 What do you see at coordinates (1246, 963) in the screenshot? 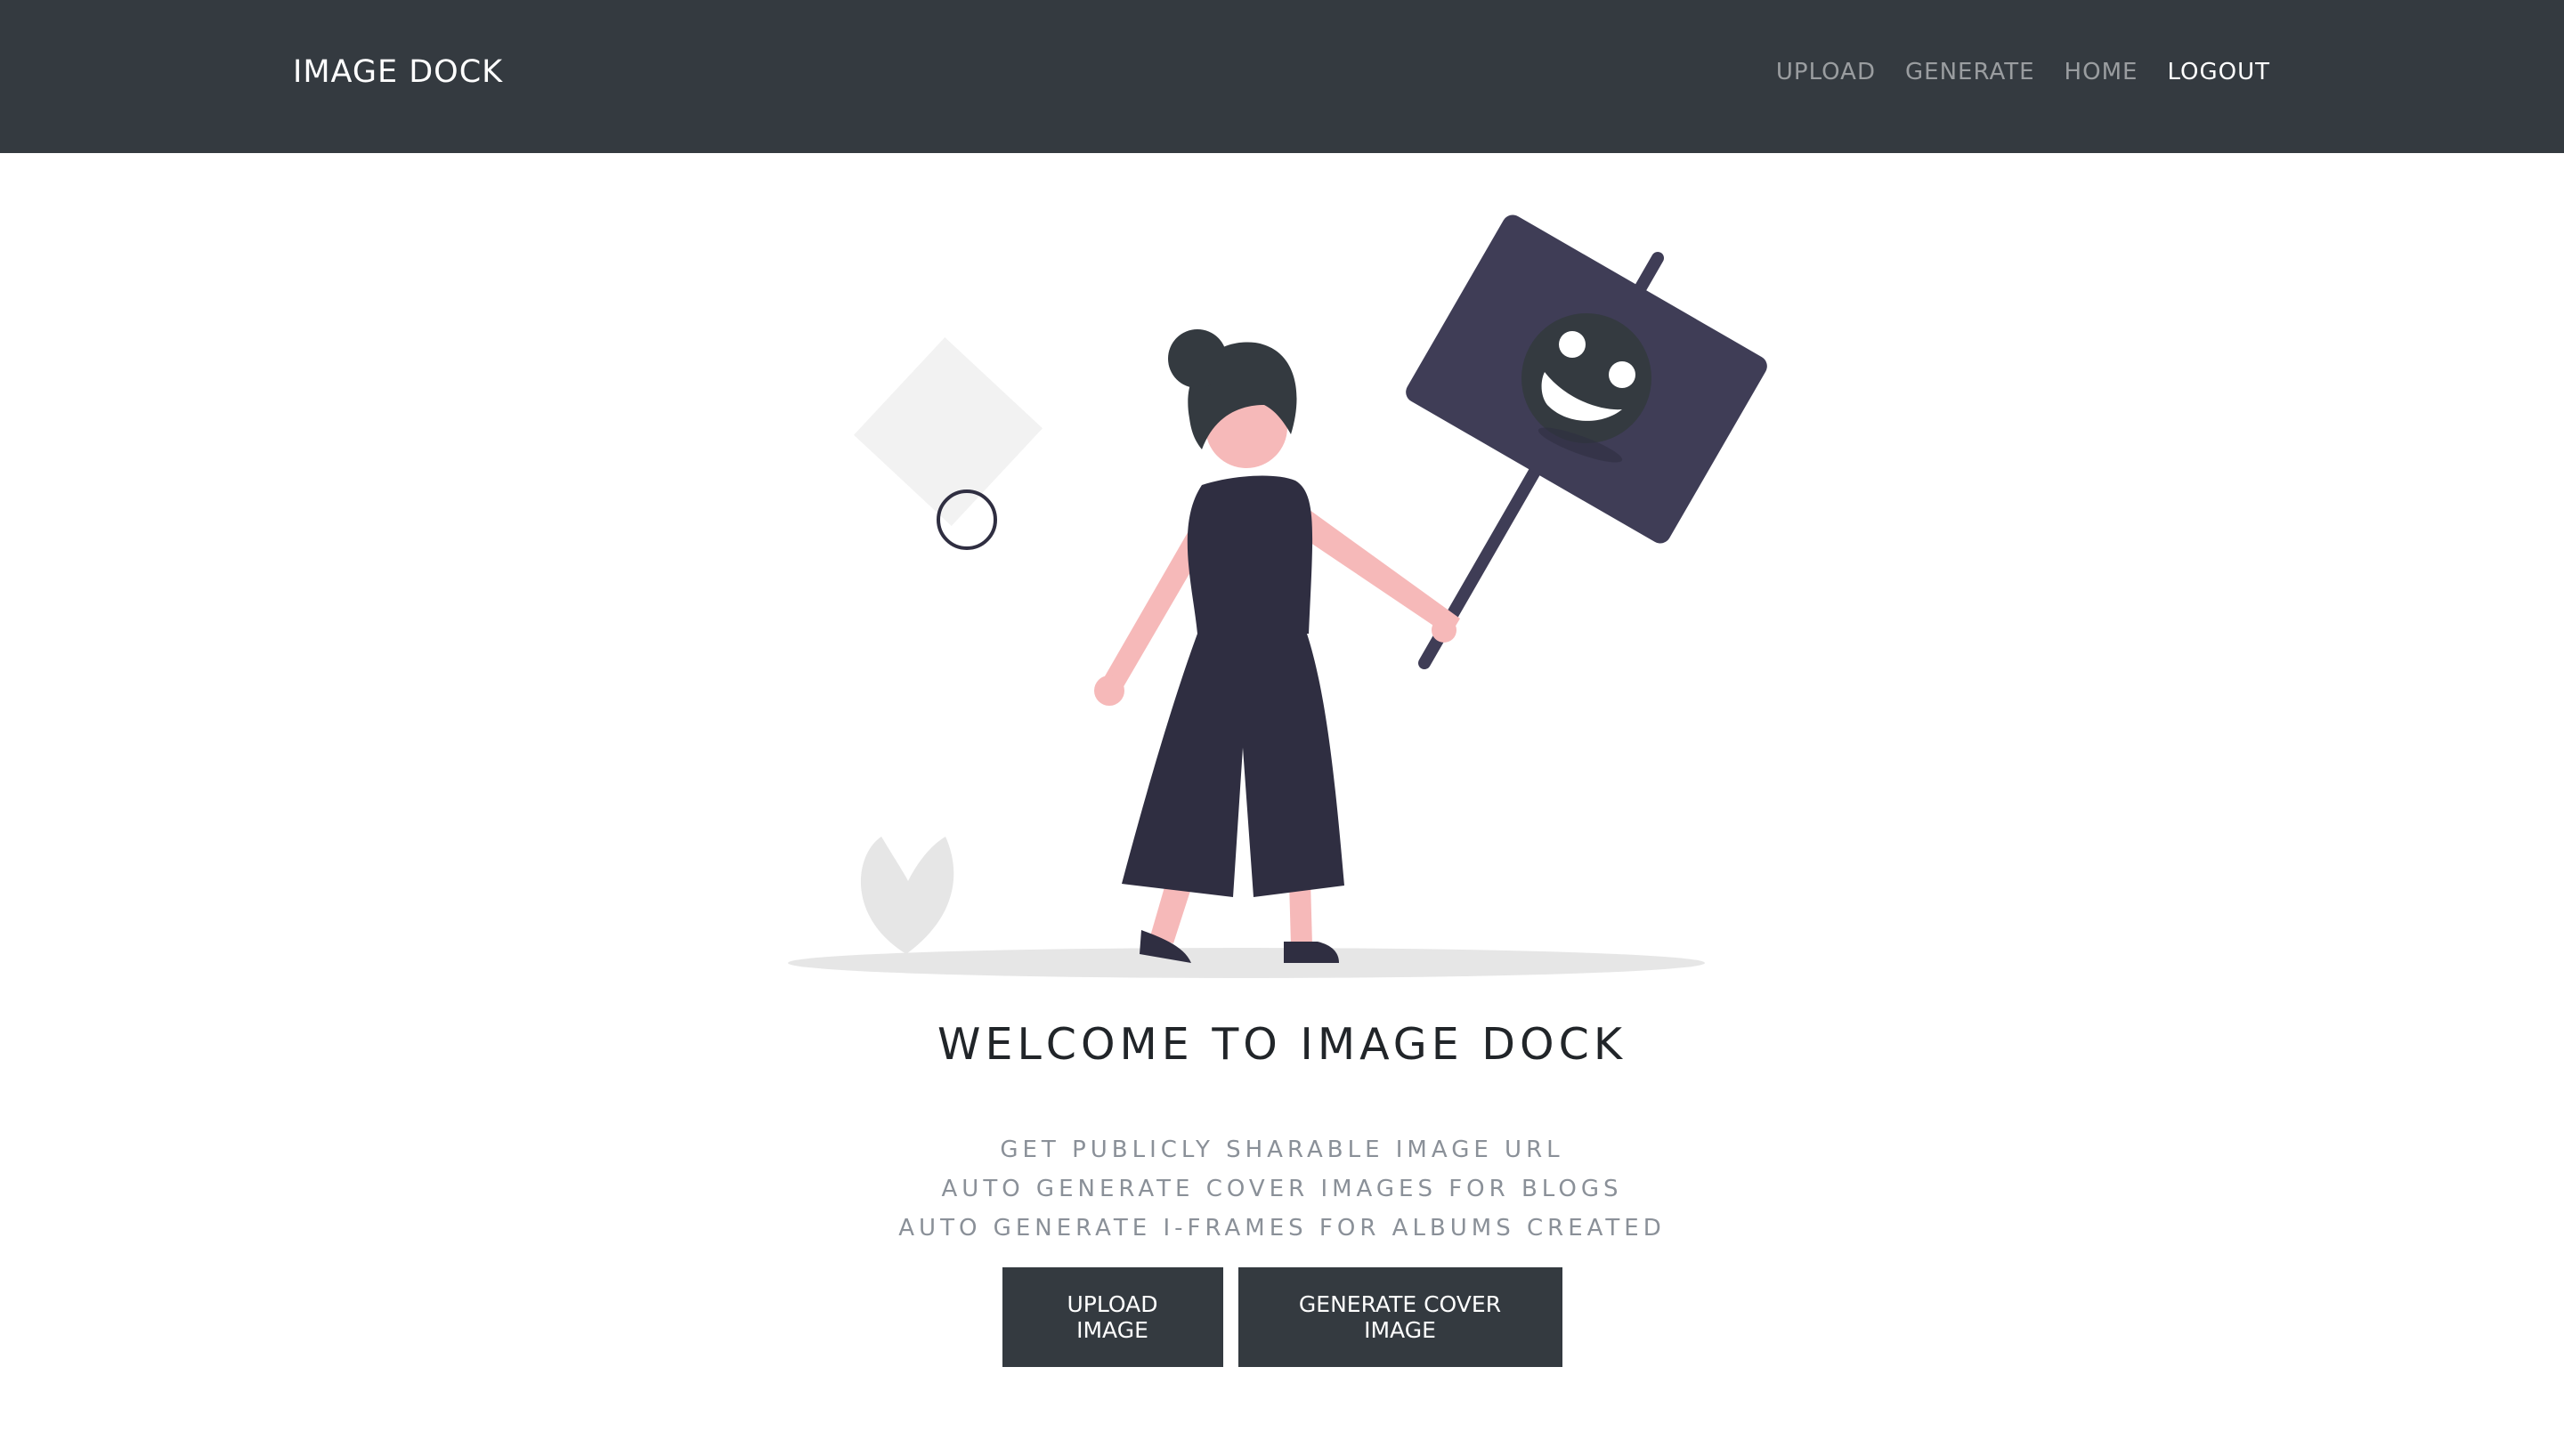
I see `ground-shadow` at bounding box center [1246, 963].